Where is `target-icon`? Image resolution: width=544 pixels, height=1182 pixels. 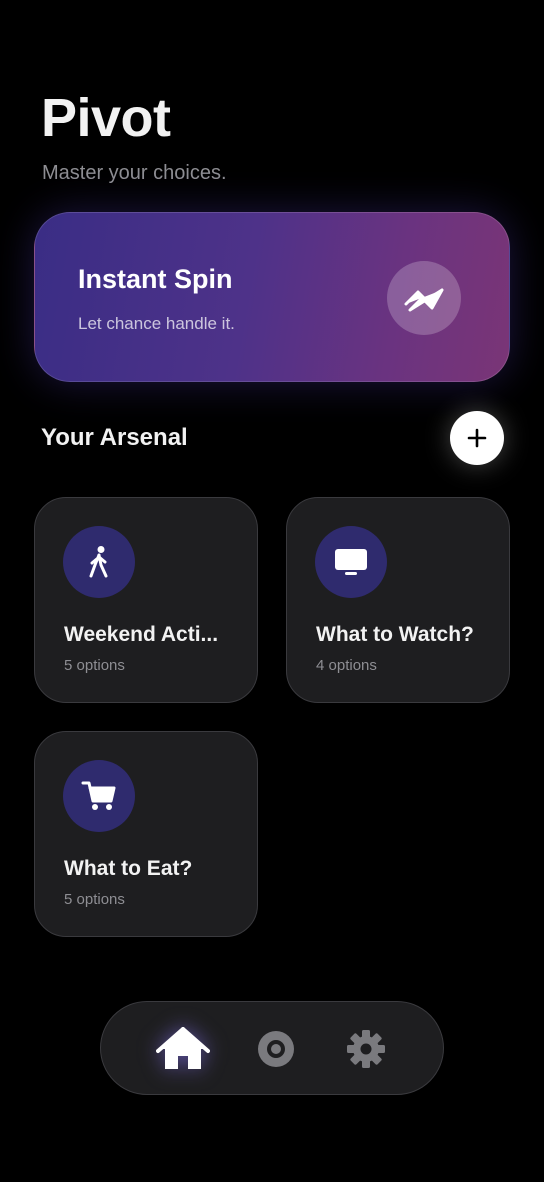
target-icon is located at coordinates (276, 1049).